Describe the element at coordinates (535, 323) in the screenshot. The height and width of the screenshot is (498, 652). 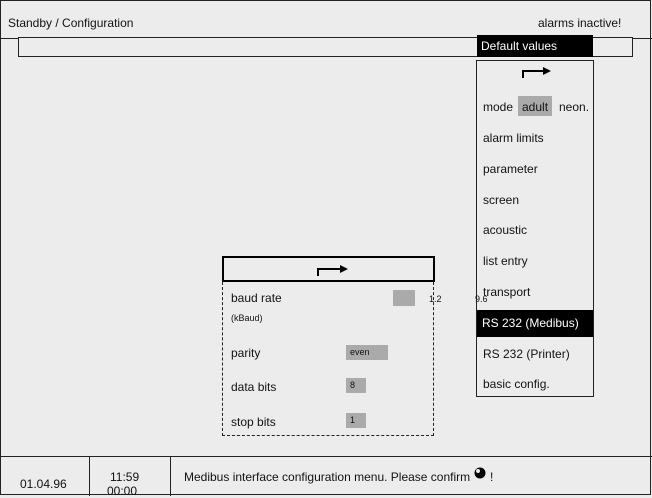
I see `menu-item-rs232-medibus: RS 232 (Medibus)` at that location.